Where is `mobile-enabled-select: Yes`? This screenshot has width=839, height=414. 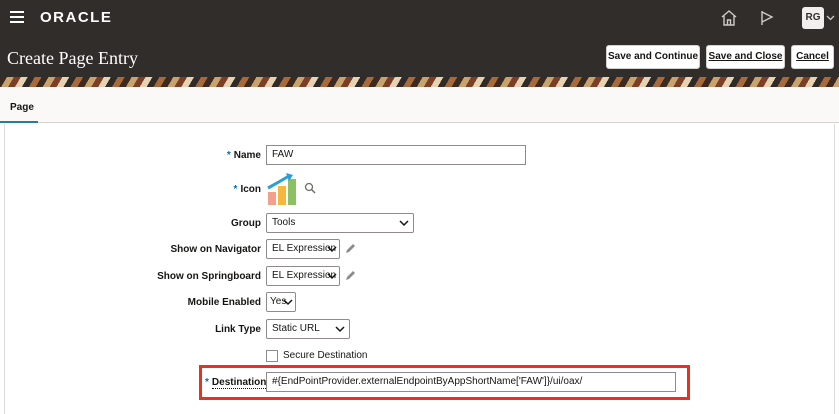 mobile-enabled-select: Yes is located at coordinates (281, 302).